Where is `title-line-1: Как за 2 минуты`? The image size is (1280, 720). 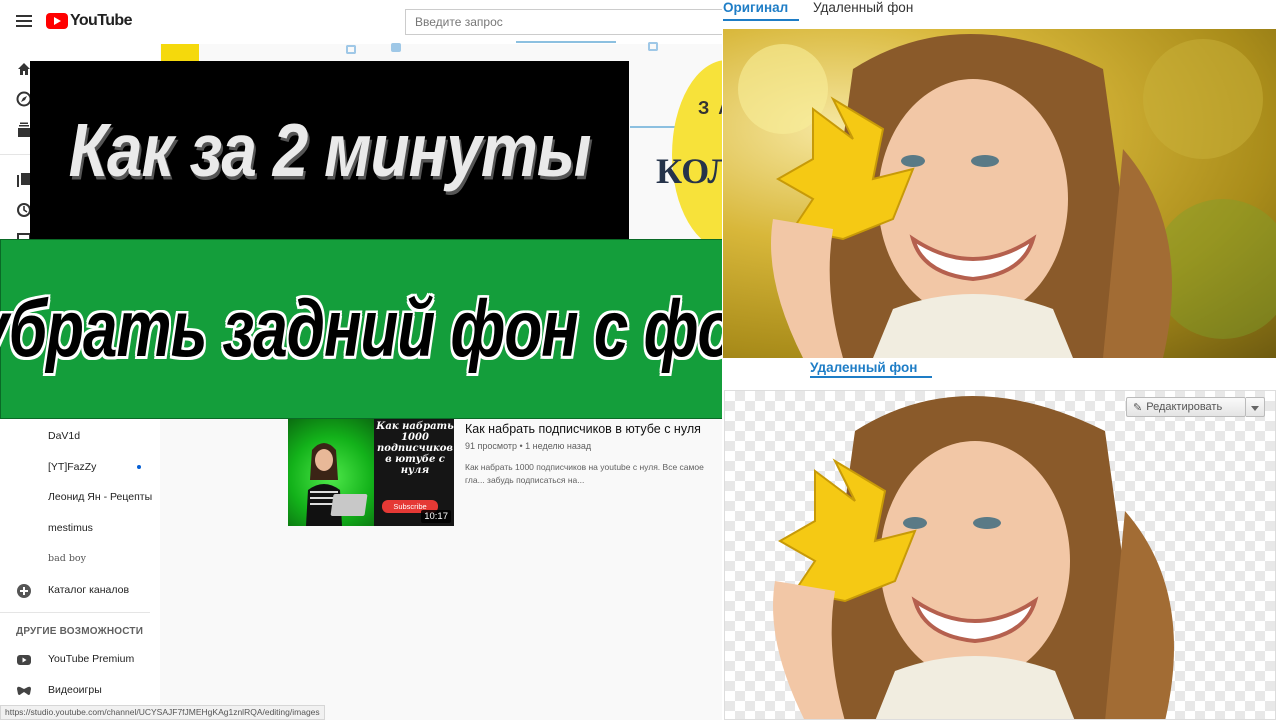 title-line-1: Как за 2 минуты is located at coordinates (329, 150).